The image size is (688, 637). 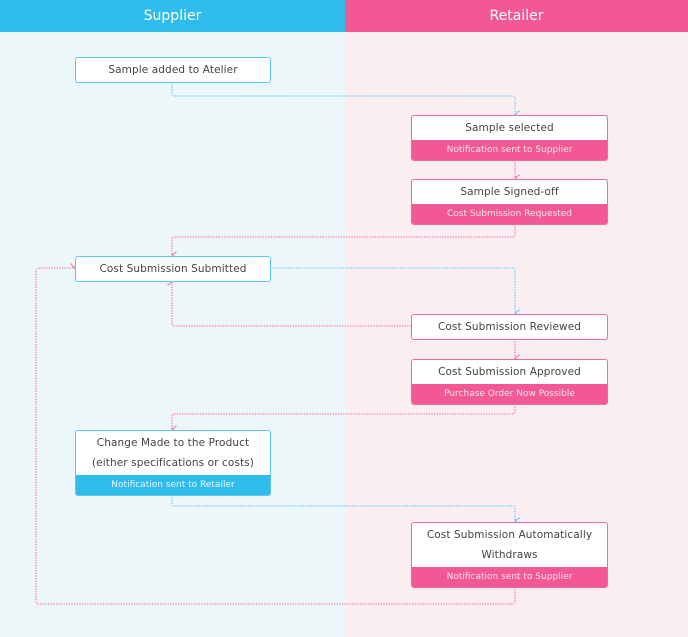 I want to click on step-cost-reviewed: Cost Submission Reviewed, so click(x=509, y=327).